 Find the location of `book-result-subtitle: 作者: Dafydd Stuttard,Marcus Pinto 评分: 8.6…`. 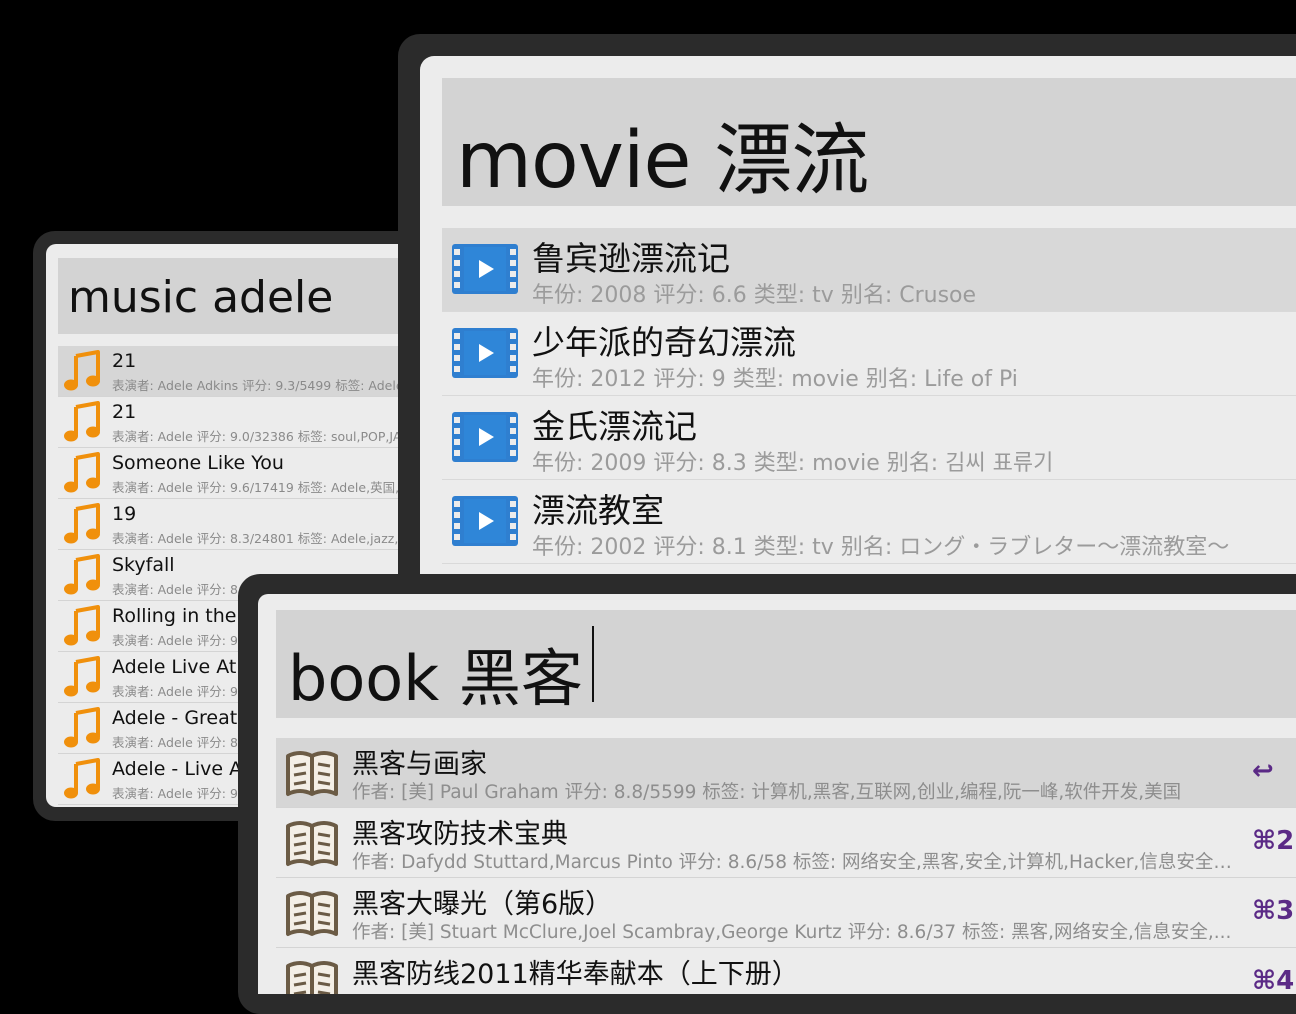

book-result-subtitle: 作者: Dafydd Stuttard,Marcus Pinto 评分: 8.6… is located at coordinates (793, 862).